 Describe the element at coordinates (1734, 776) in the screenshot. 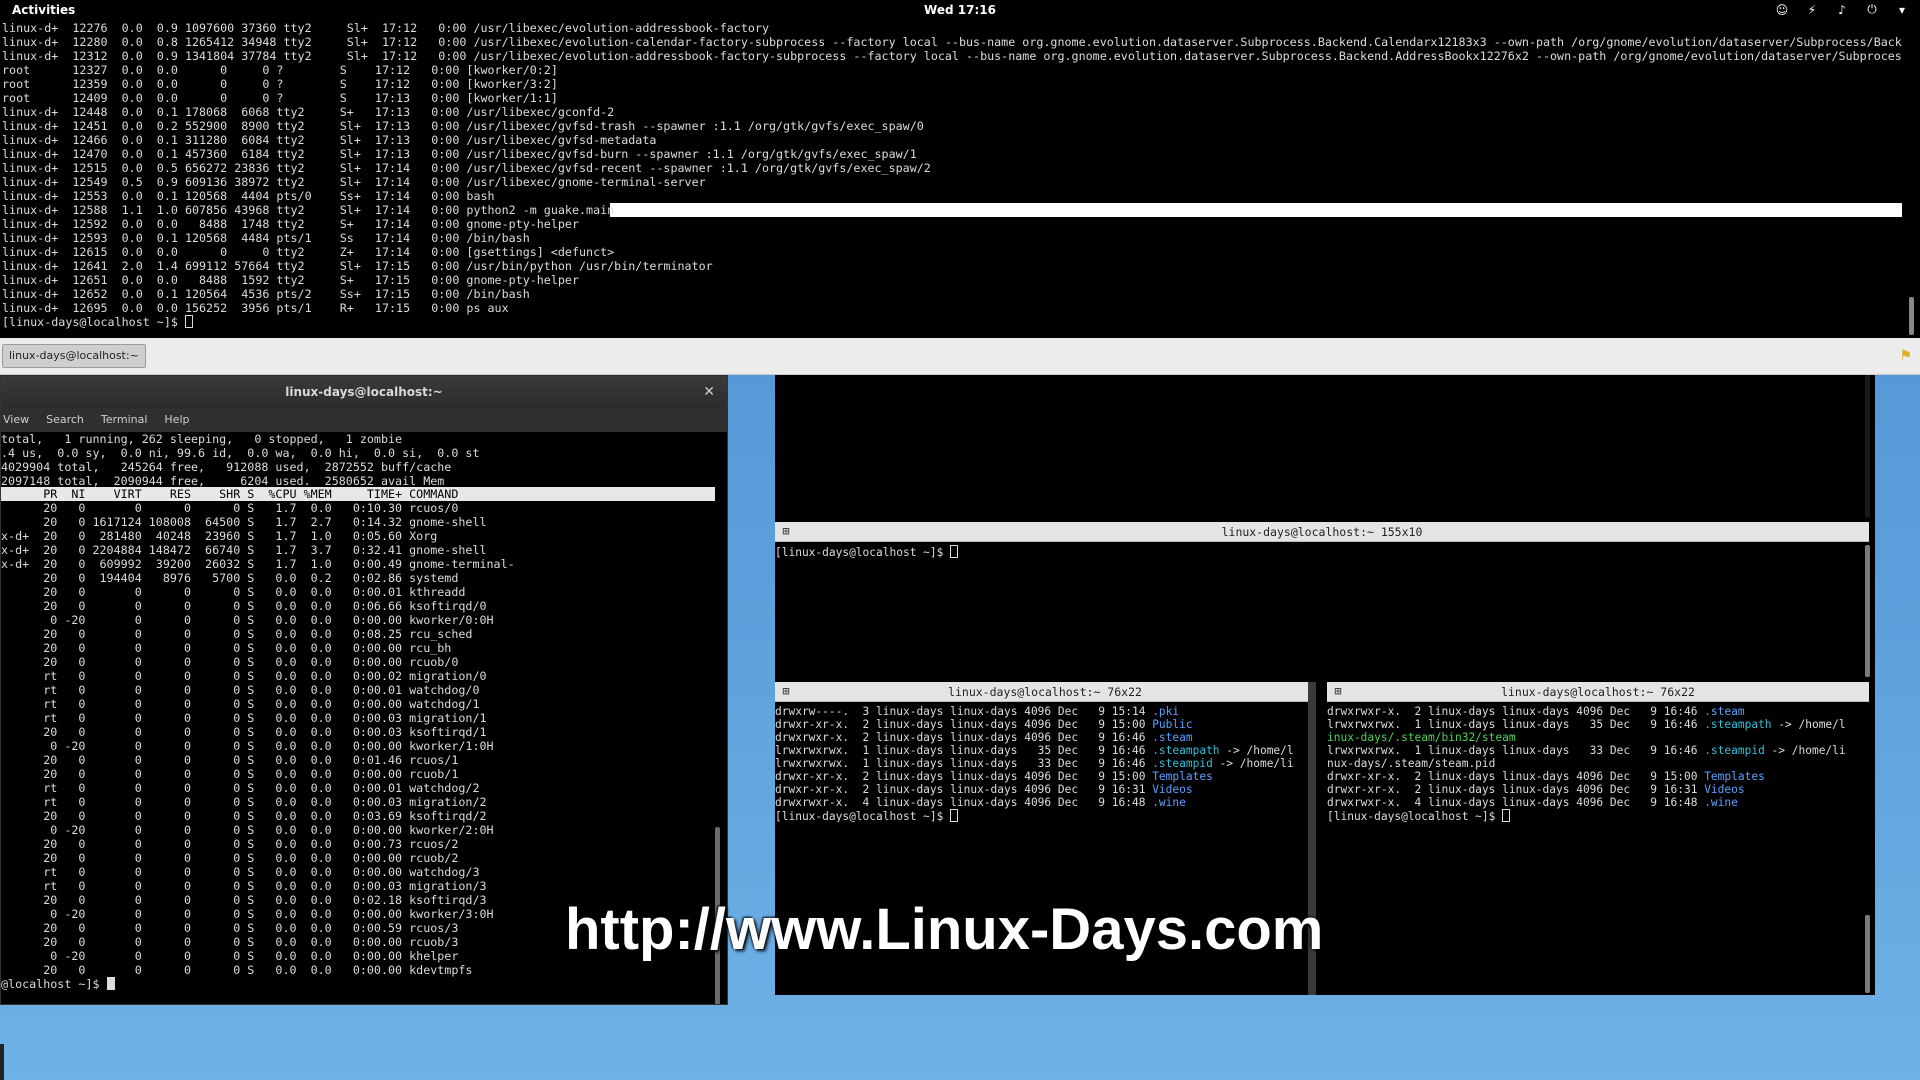

I see `file-name: Templates` at that location.